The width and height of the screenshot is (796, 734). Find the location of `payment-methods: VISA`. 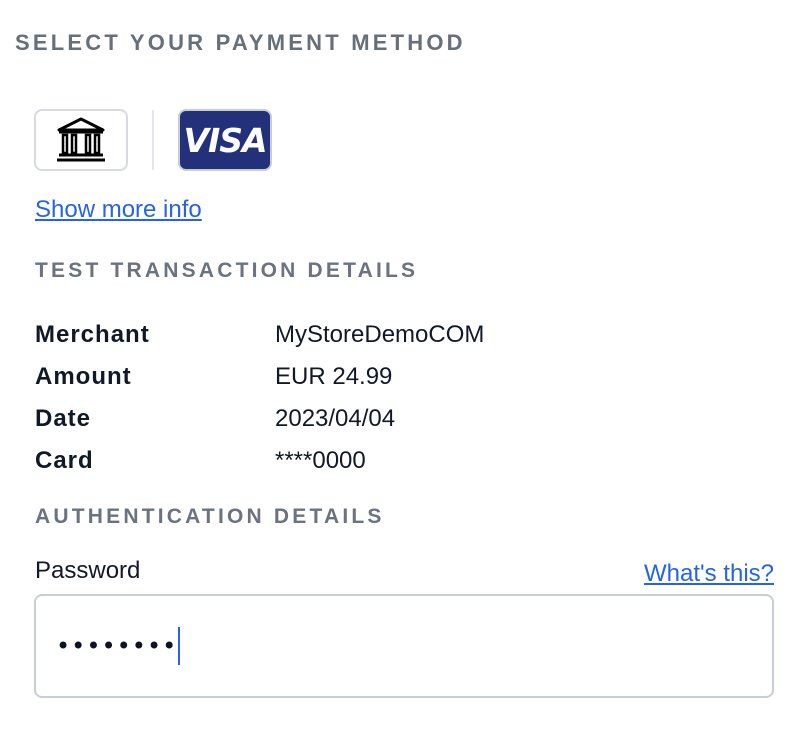

payment-methods: VISA is located at coordinates (153, 140).